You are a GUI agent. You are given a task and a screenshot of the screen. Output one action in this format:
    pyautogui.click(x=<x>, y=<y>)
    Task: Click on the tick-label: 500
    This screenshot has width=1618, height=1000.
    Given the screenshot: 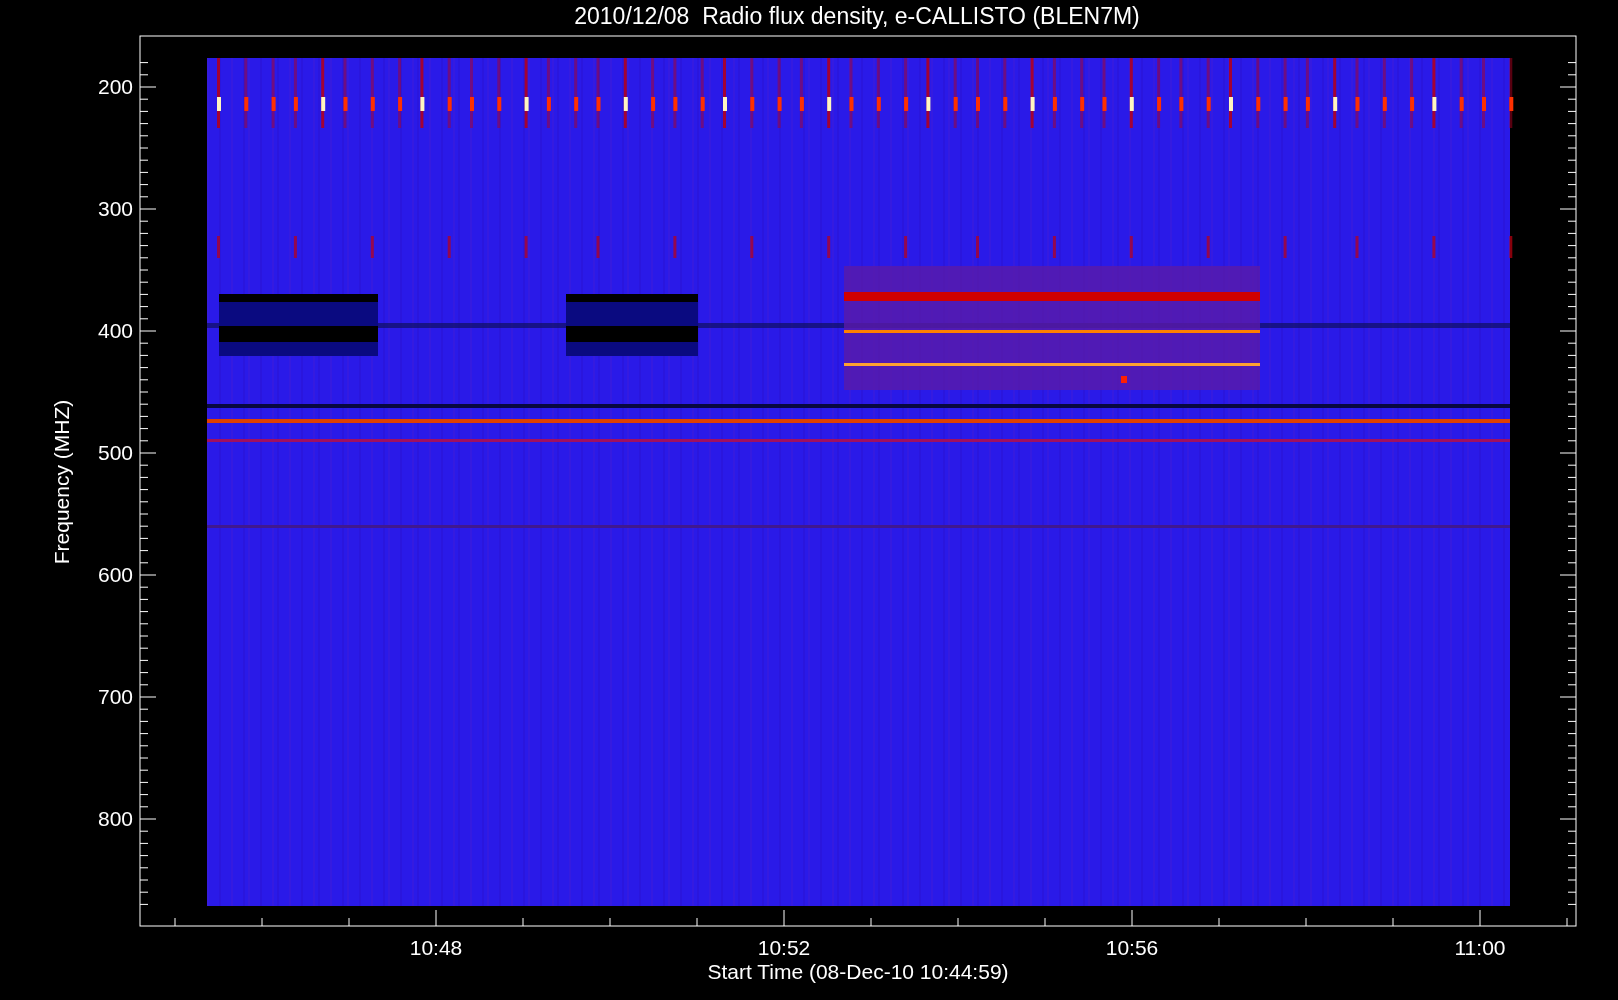 What is the action you would take?
    pyautogui.click(x=115, y=452)
    